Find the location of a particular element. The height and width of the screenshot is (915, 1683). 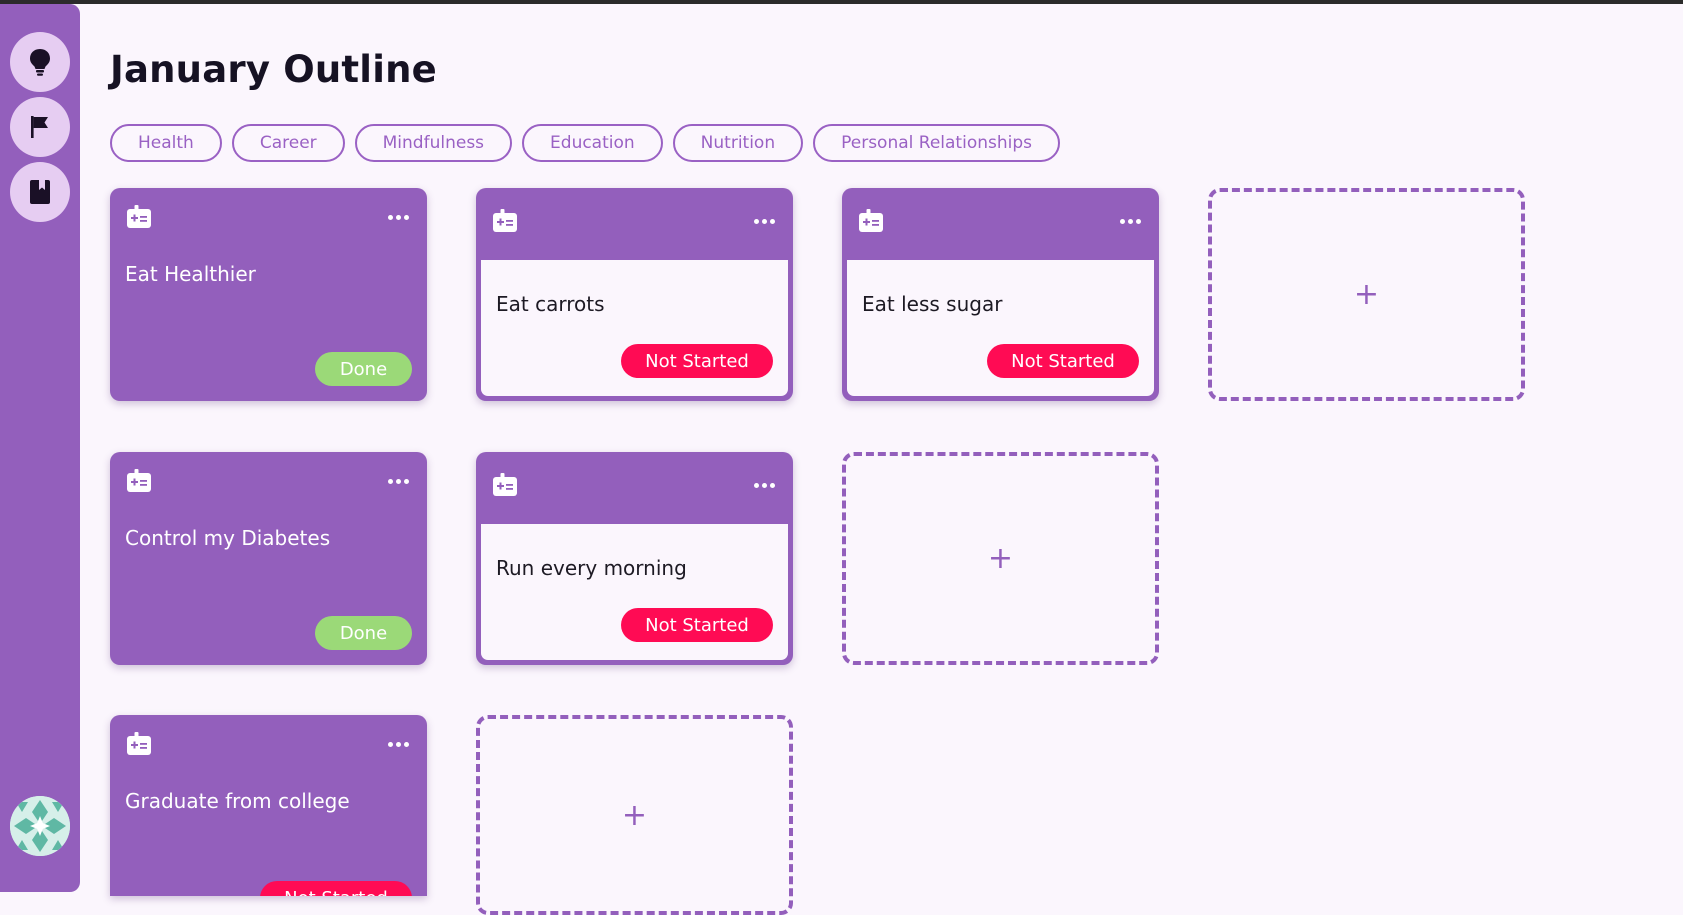

task-card: Eat less sugar Not Started is located at coordinates (1000, 294).